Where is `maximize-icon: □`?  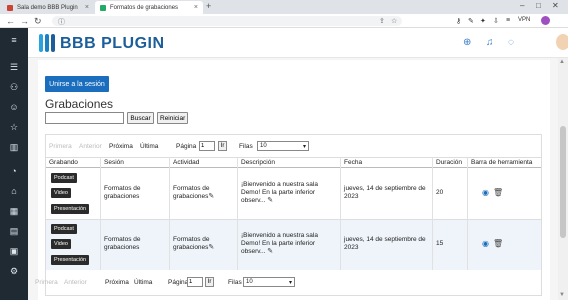 maximize-icon: □ is located at coordinates (538, 5).